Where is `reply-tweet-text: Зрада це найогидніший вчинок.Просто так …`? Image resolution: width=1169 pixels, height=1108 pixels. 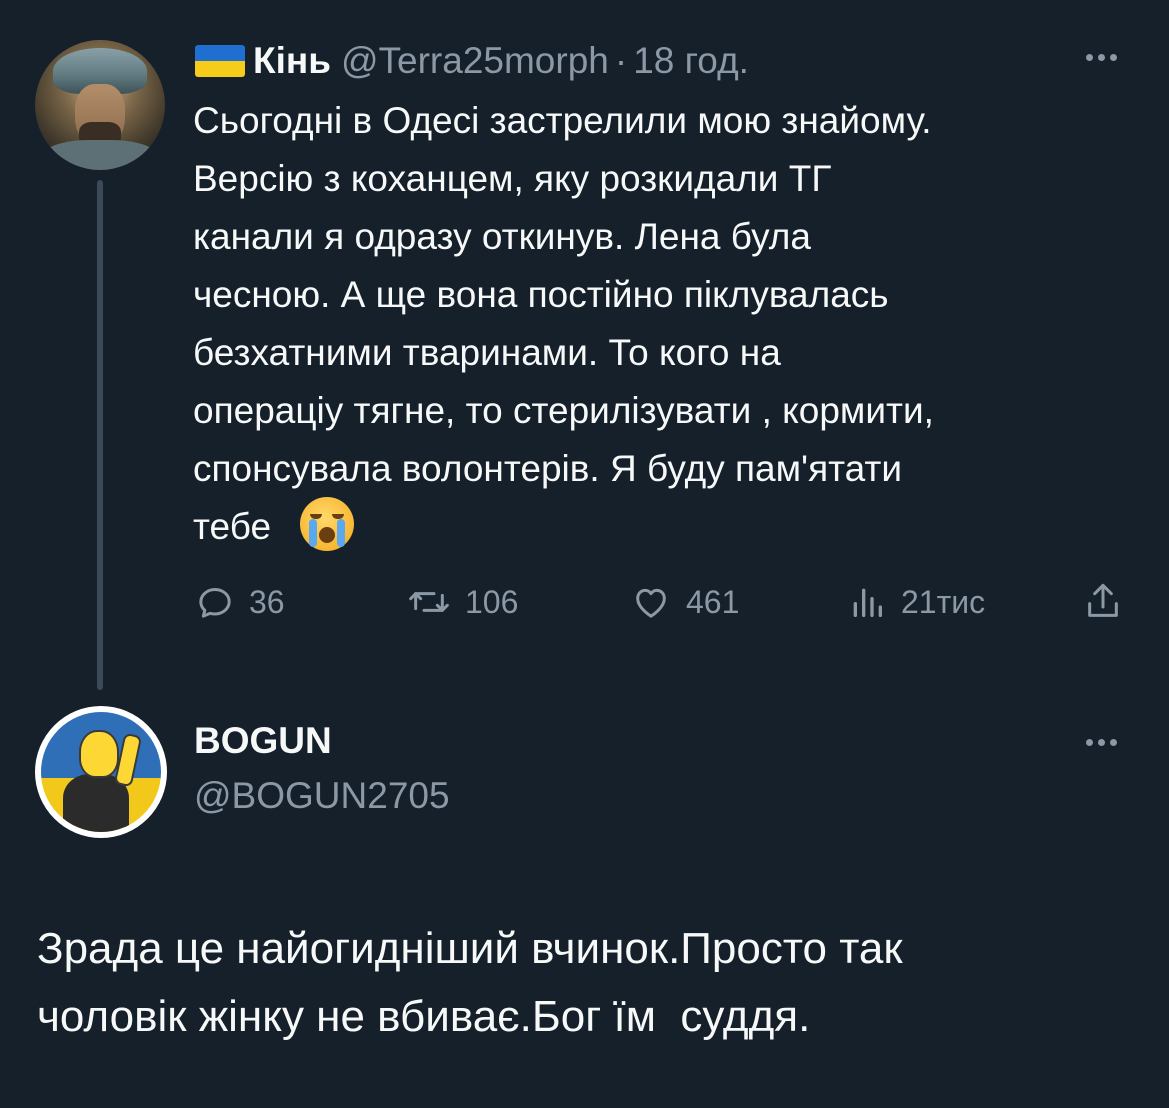
reply-tweet-text: Зрада це найогидніший вчинок.Просто так … is located at coordinates (470, 982).